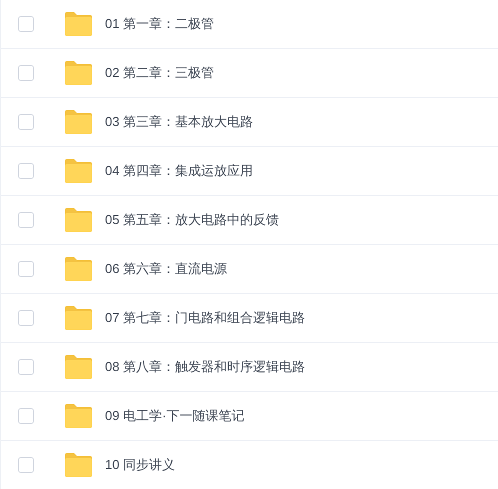 The height and width of the screenshot is (489, 498). Describe the element at coordinates (192, 220) in the screenshot. I see `folder-name: 05 第五章：放大电路中的反馈` at that location.